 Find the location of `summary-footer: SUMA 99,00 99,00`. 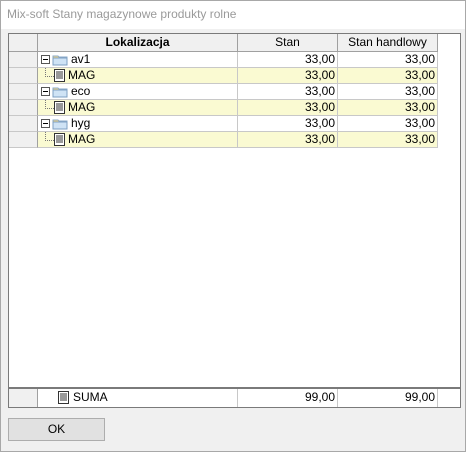

summary-footer: SUMA 99,00 99,00 is located at coordinates (234, 398).